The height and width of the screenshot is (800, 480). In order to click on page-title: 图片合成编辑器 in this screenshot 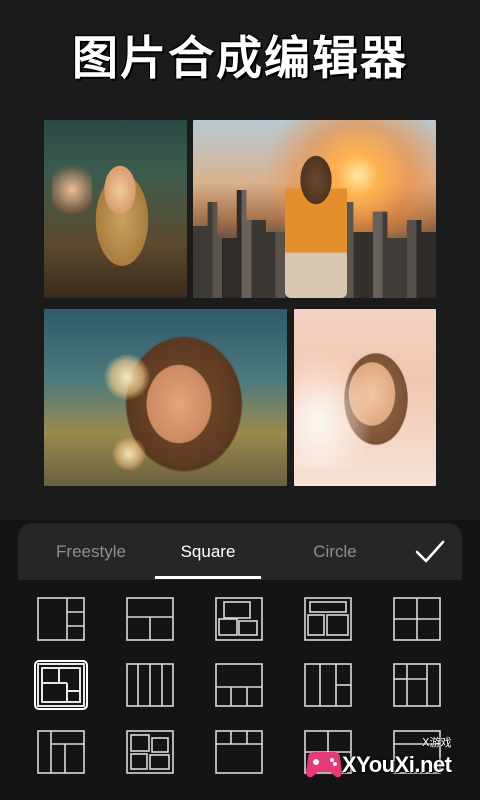, I will do `click(240, 55)`.